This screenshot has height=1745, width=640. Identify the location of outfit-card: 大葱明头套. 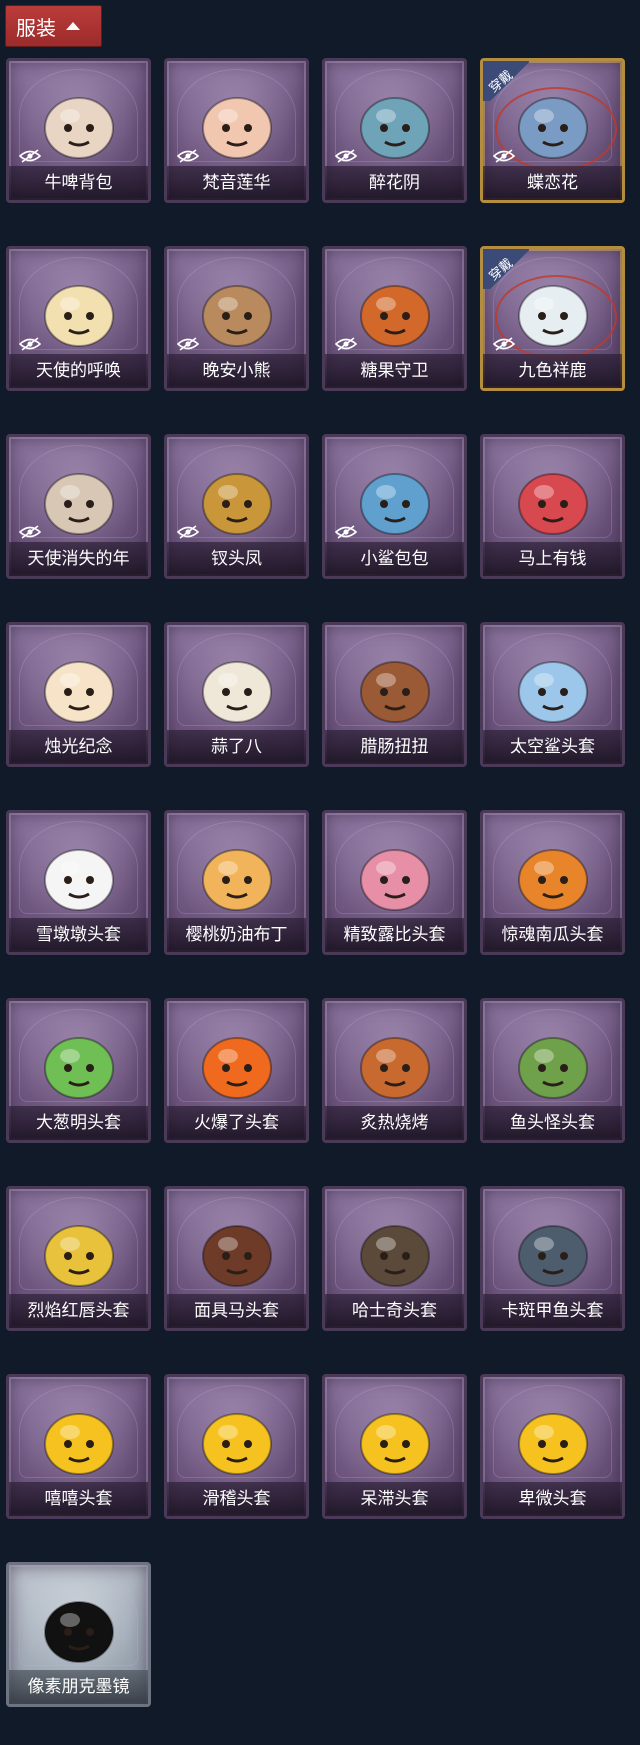
(78, 1070).